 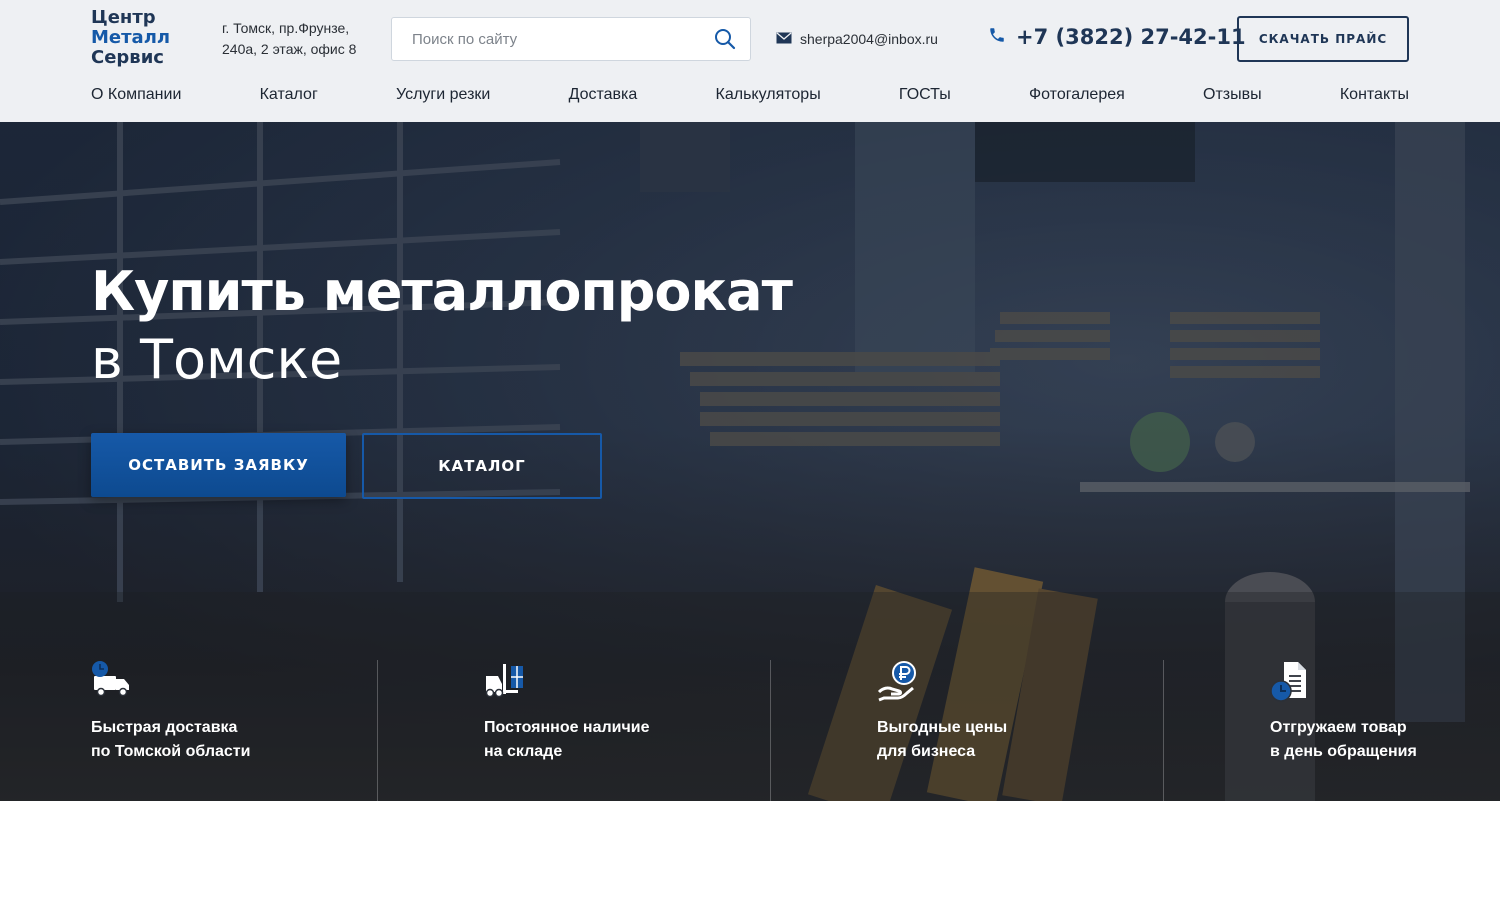 I want to click on nav-item-about: О Компании, so click(x=136, y=97).